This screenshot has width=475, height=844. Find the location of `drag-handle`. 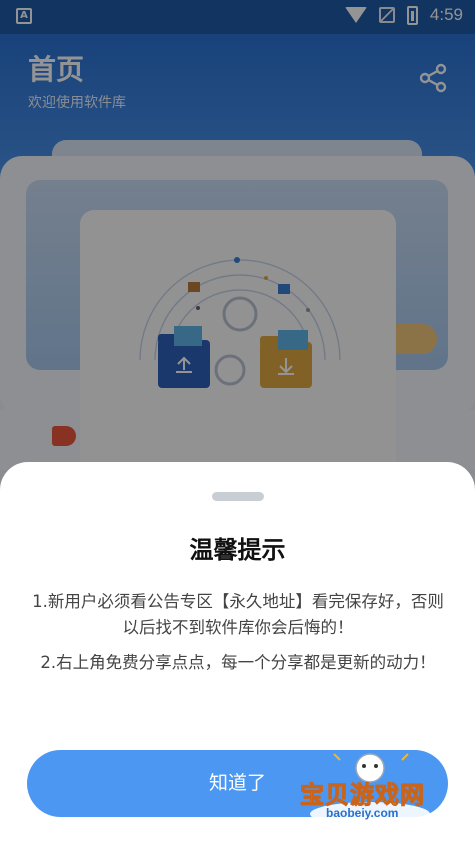

drag-handle is located at coordinates (238, 496).